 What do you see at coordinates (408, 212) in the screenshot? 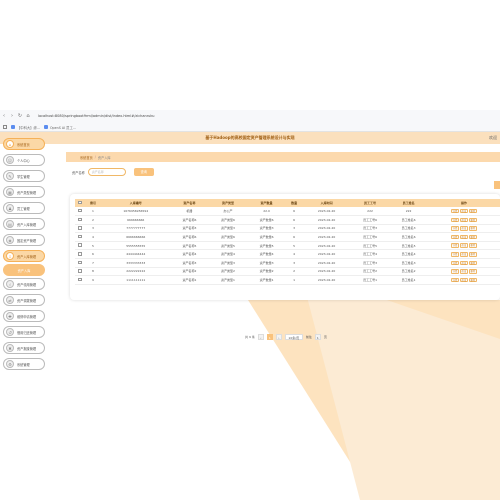
I see `table-cell: 222` at bounding box center [408, 212].